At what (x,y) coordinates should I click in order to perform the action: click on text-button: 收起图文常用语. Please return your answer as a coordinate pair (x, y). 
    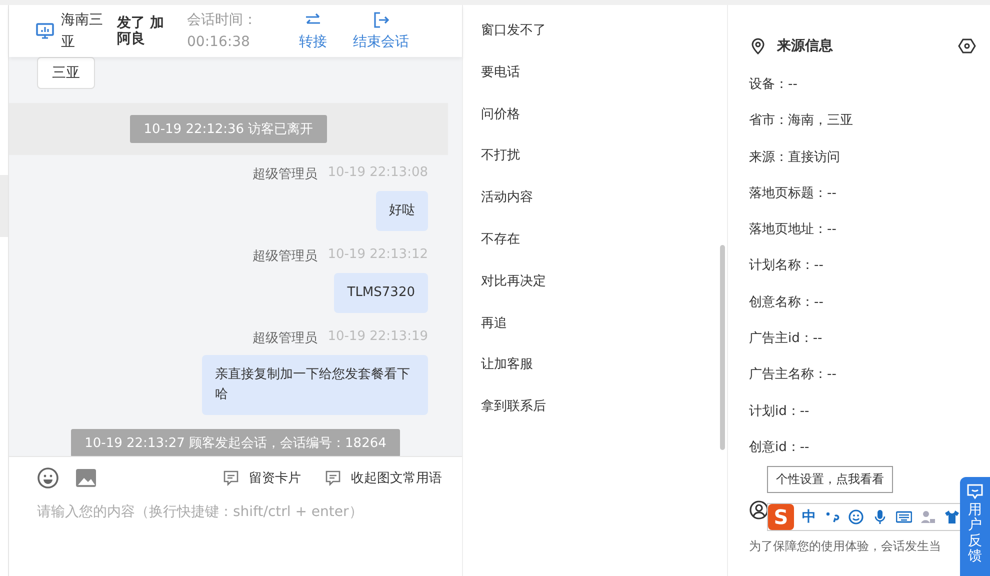
    Looking at the image, I should click on (379, 478).